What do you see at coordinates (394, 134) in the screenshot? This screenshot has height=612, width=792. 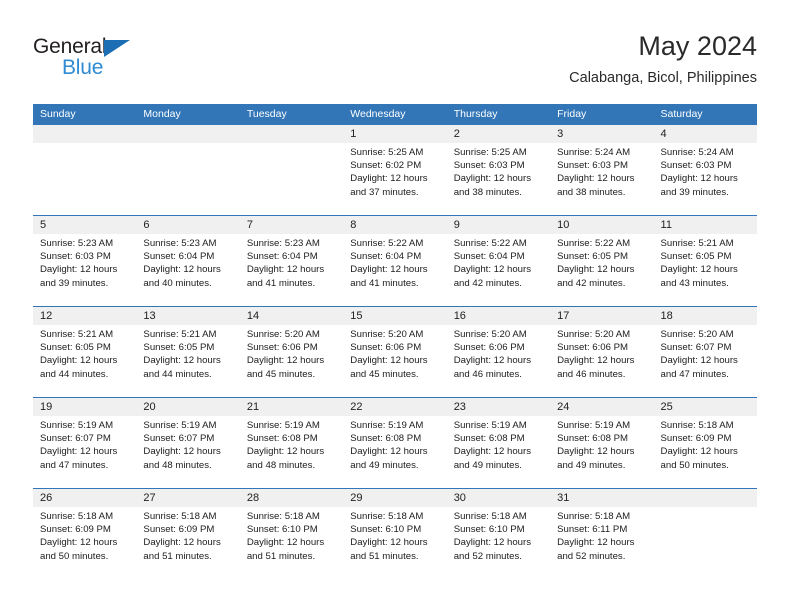 I see `day-number: 1` at bounding box center [394, 134].